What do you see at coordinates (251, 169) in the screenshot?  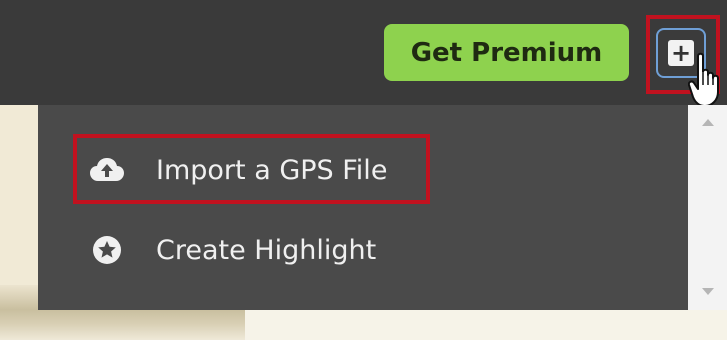 I see `import-item-highlight` at bounding box center [251, 169].